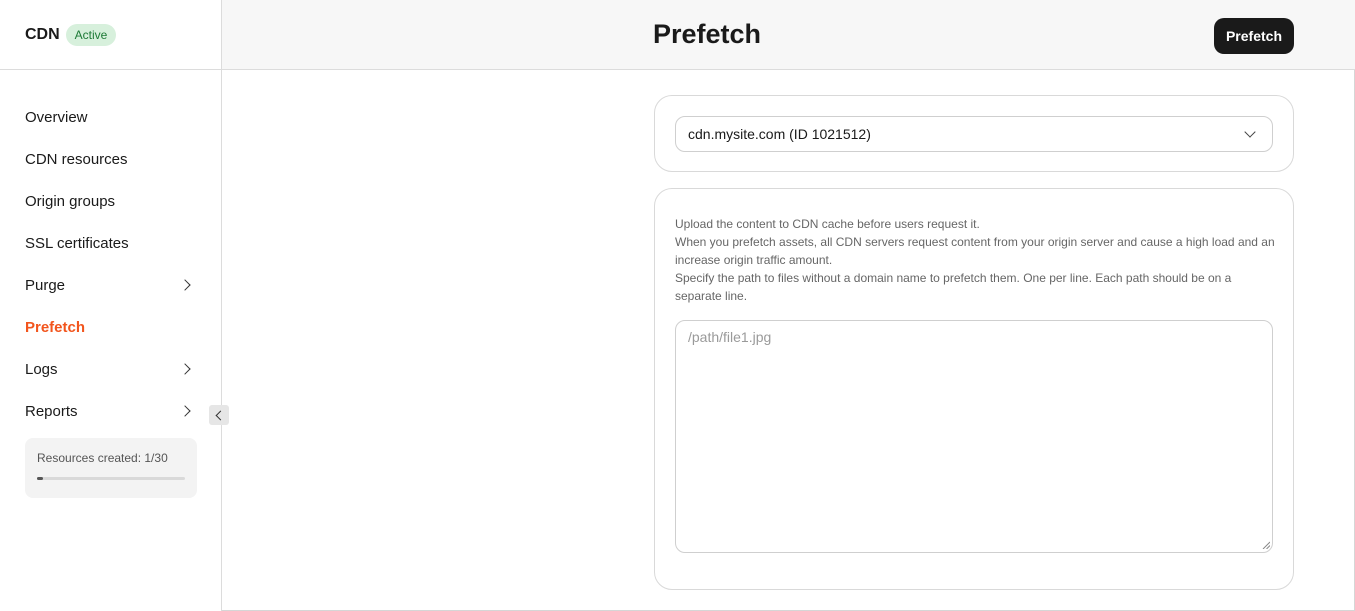  What do you see at coordinates (110, 327) in the screenshot?
I see `sidebar-item-prefetch: Prefetch` at bounding box center [110, 327].